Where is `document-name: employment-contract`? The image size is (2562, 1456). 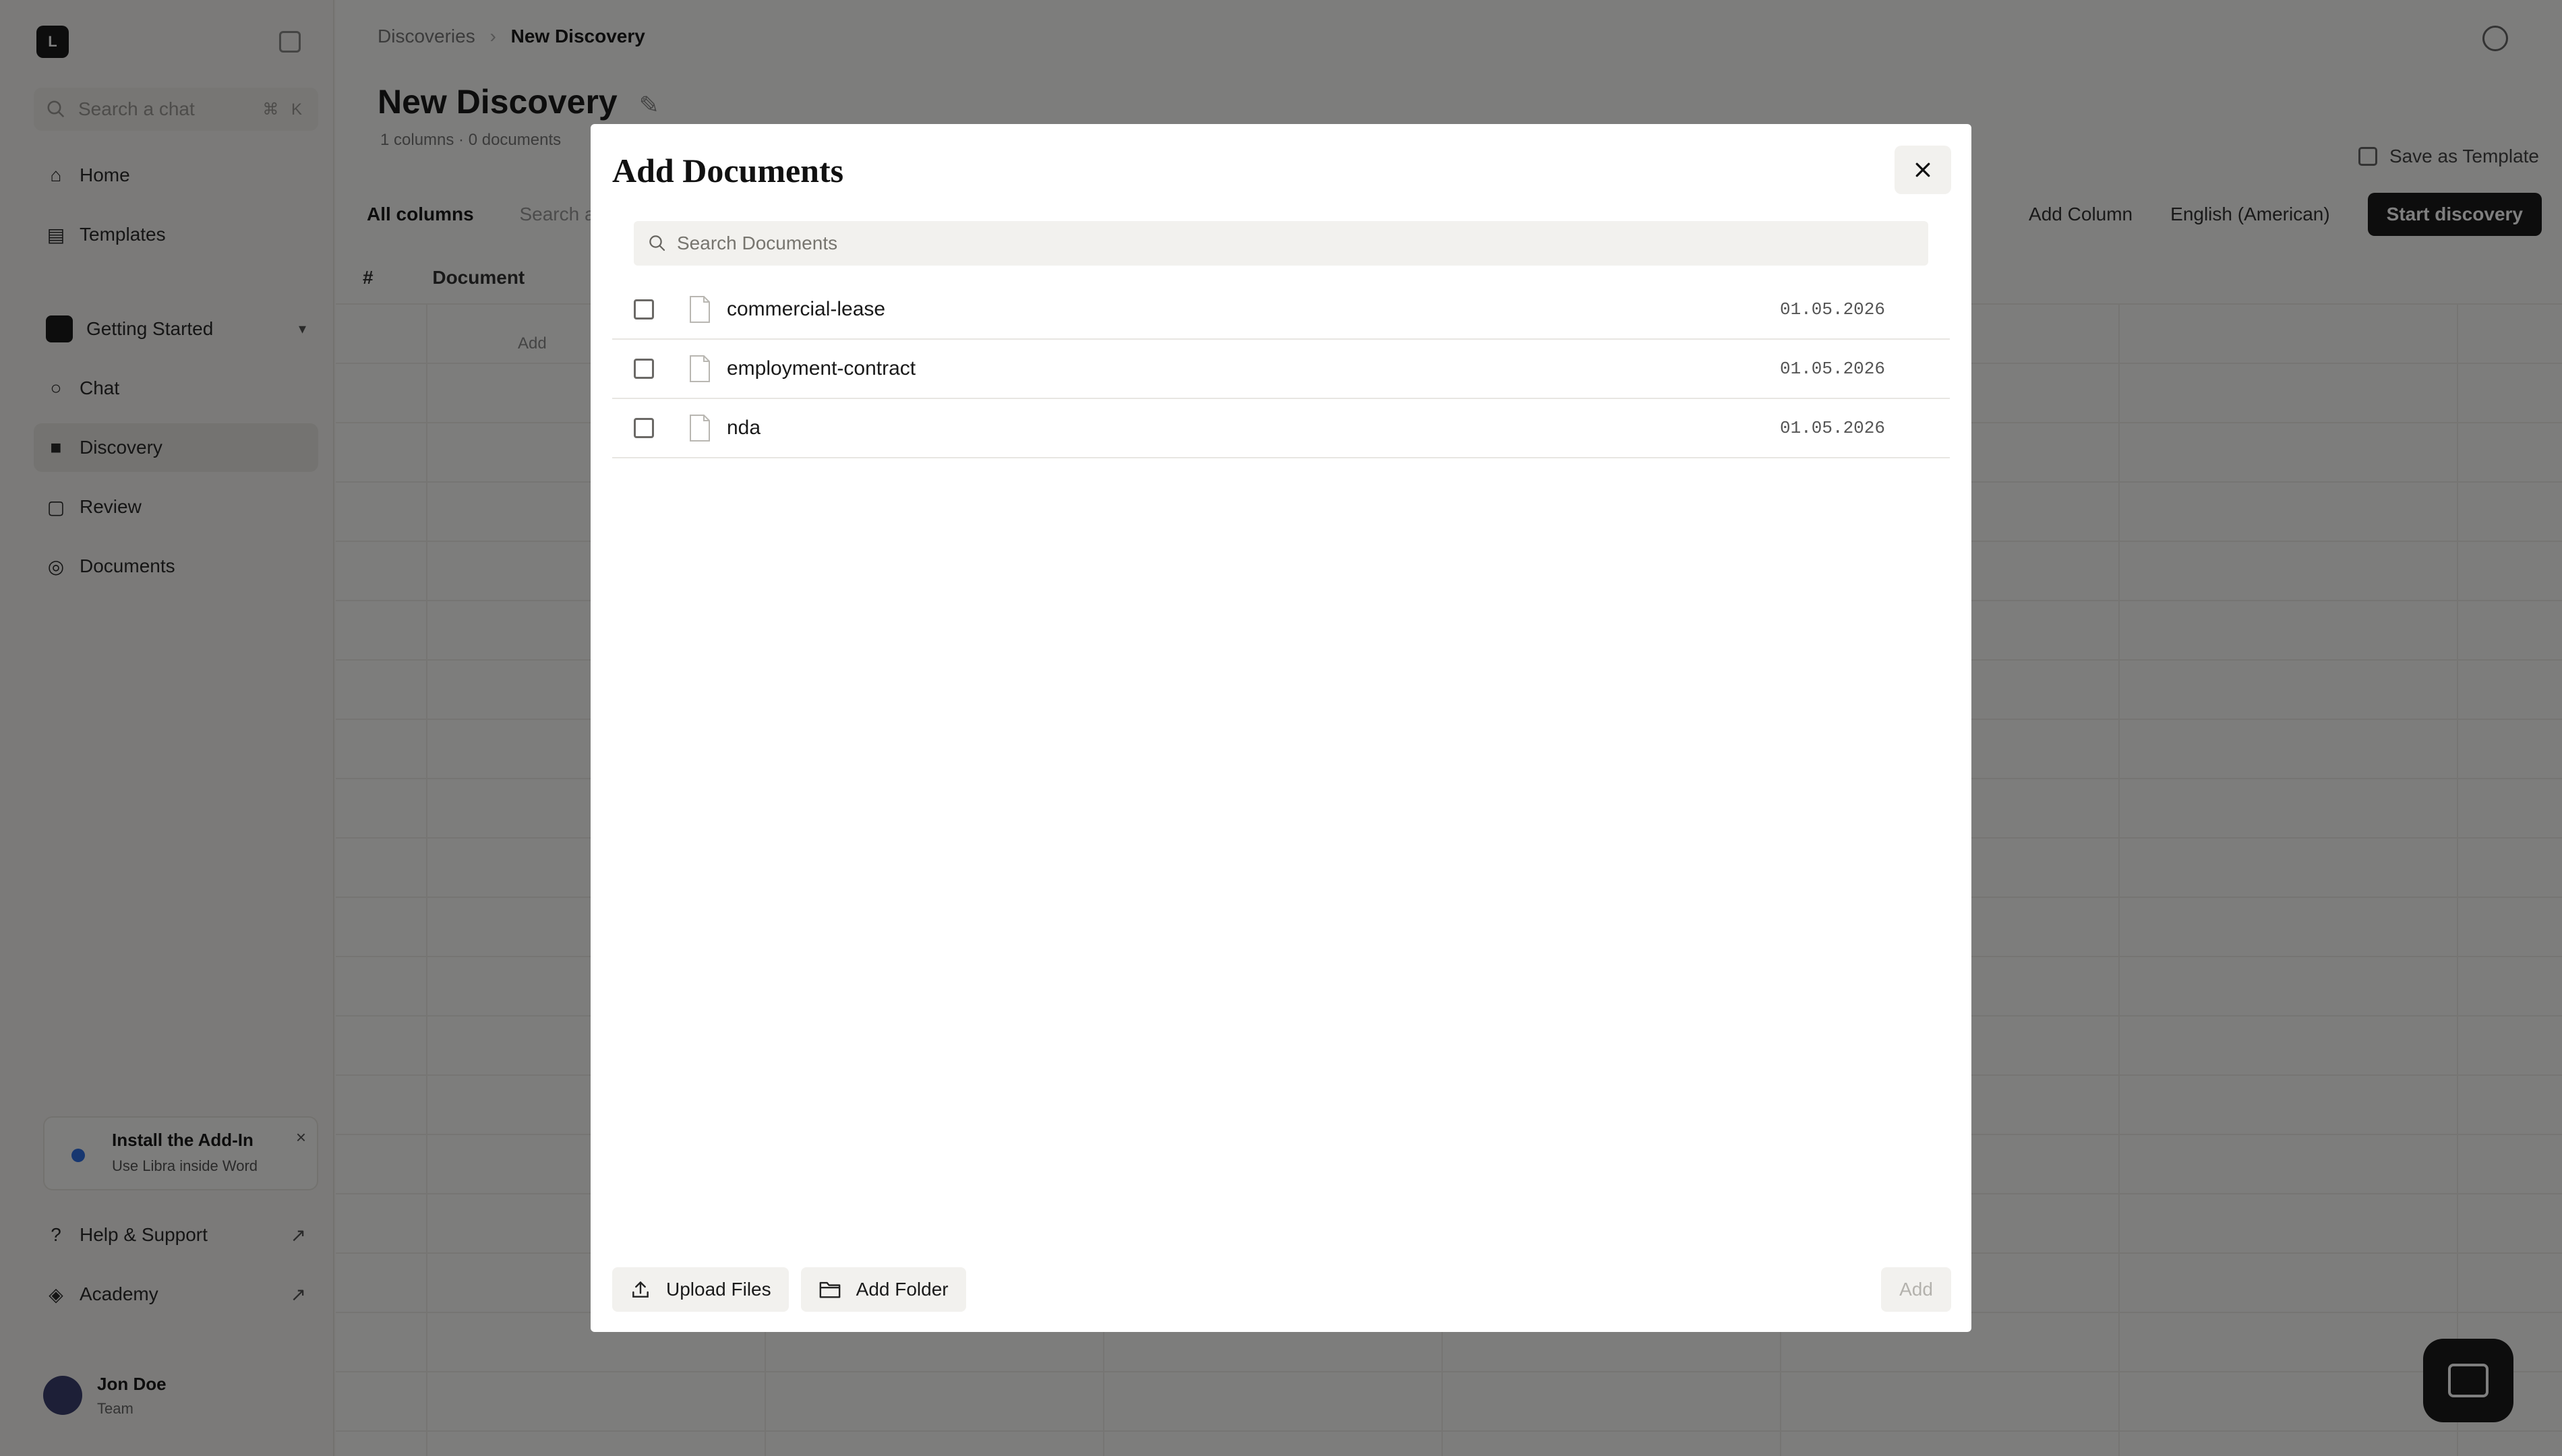
document-name: employment-contract is located at coordinates (821, 368).